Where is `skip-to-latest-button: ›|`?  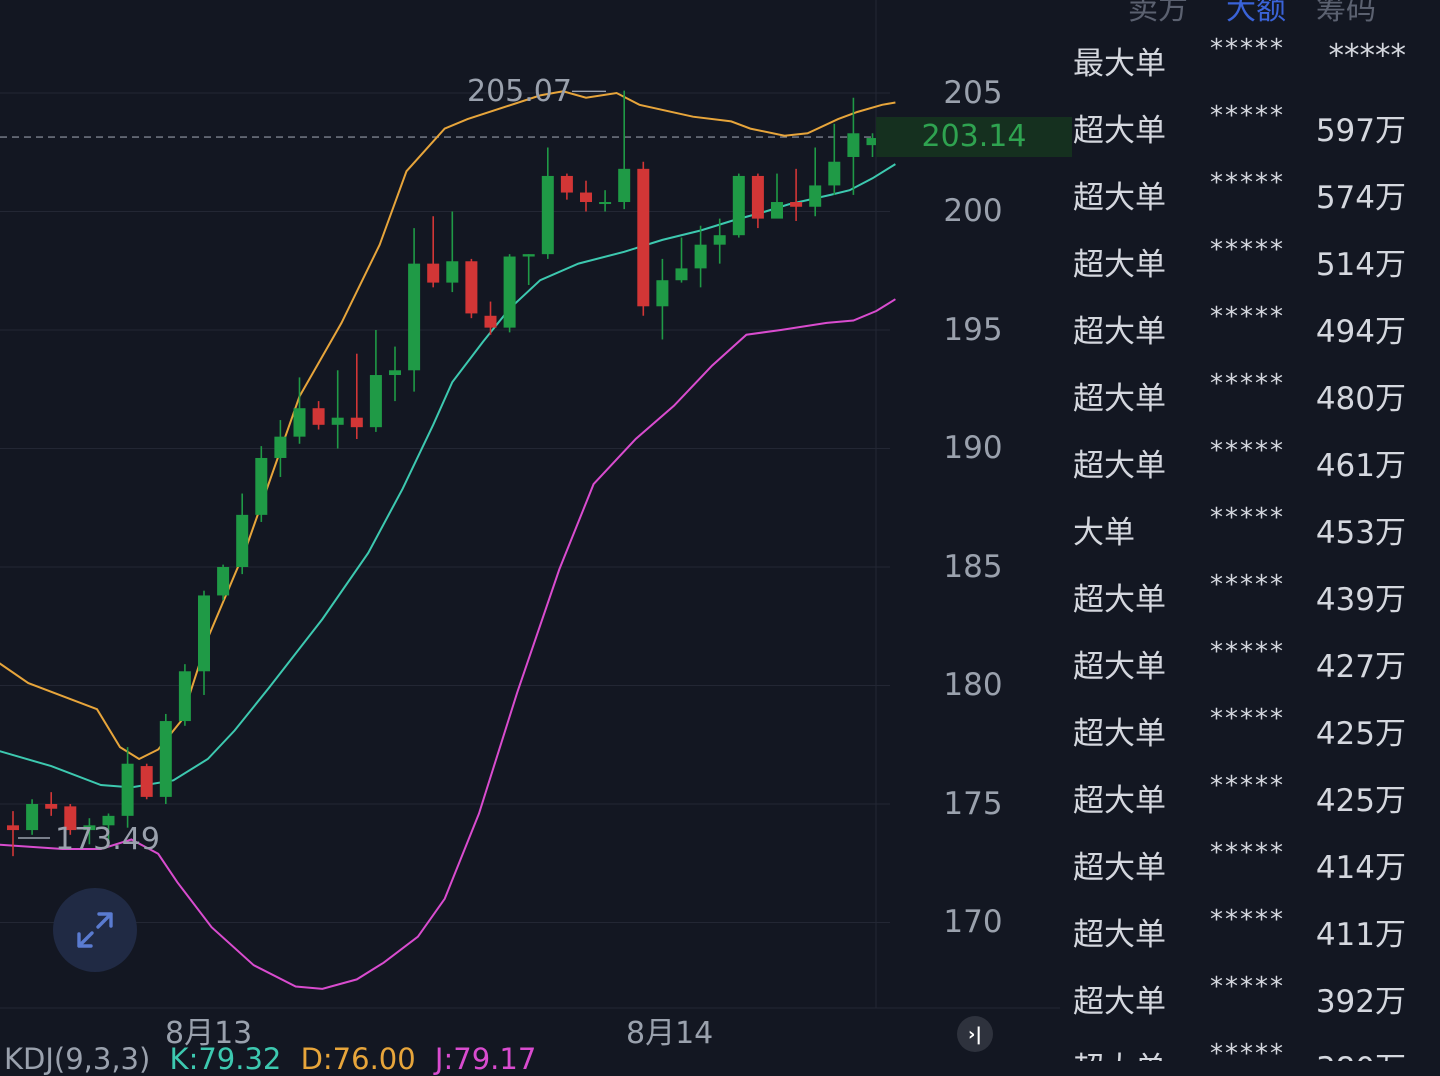 skip-to-latest-button: ›| is located at coordinates (975, 1034).